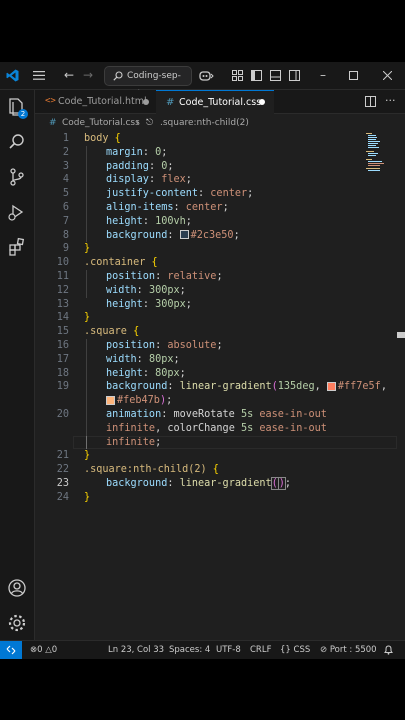  Describe the element at coordinates (295, 650) in the screenshot. I see `language-mode: {} CSS` at that location.